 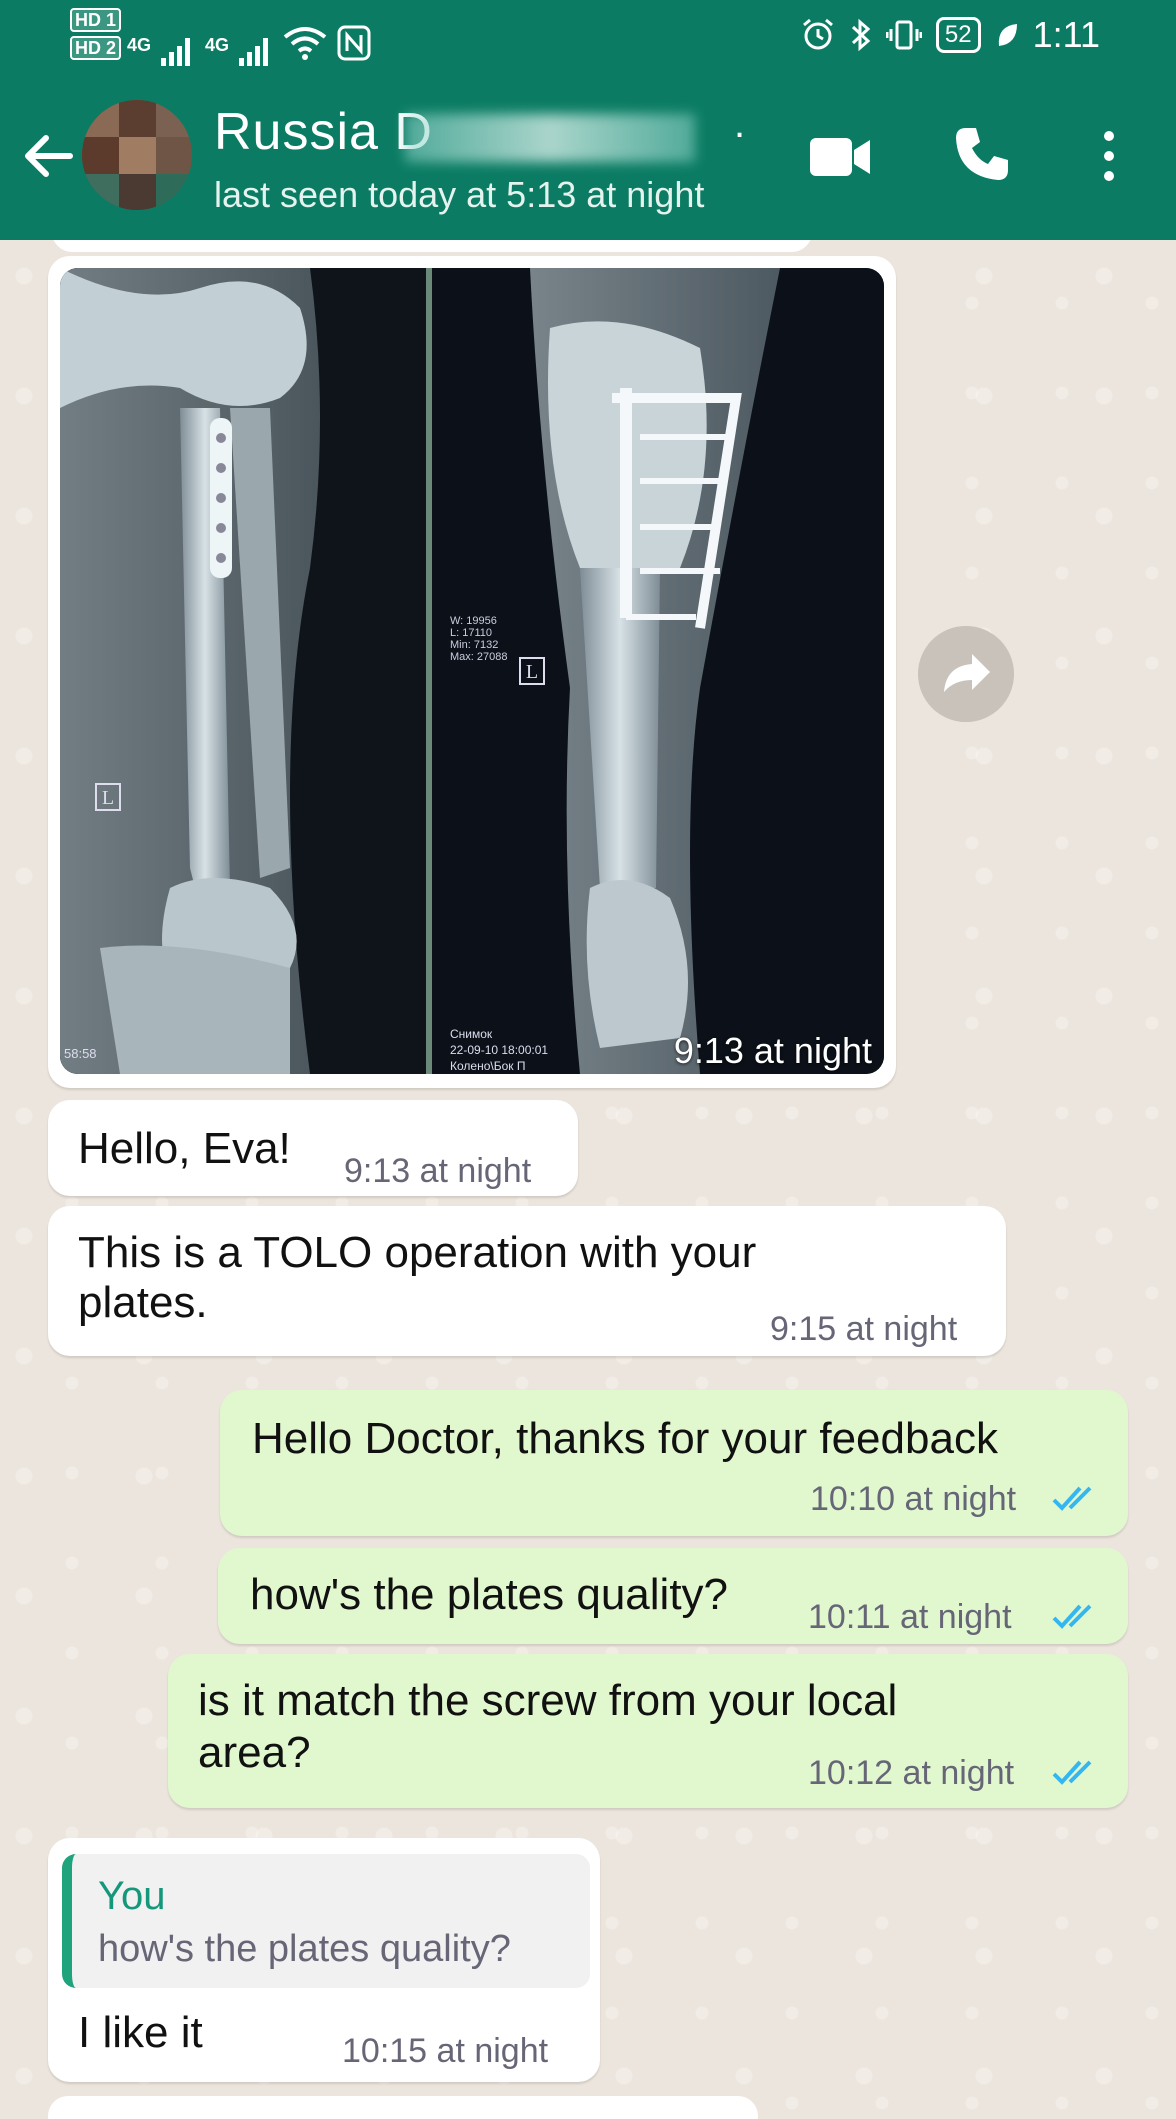 I want to click on video-call-icon, so click(x=840, y=157).